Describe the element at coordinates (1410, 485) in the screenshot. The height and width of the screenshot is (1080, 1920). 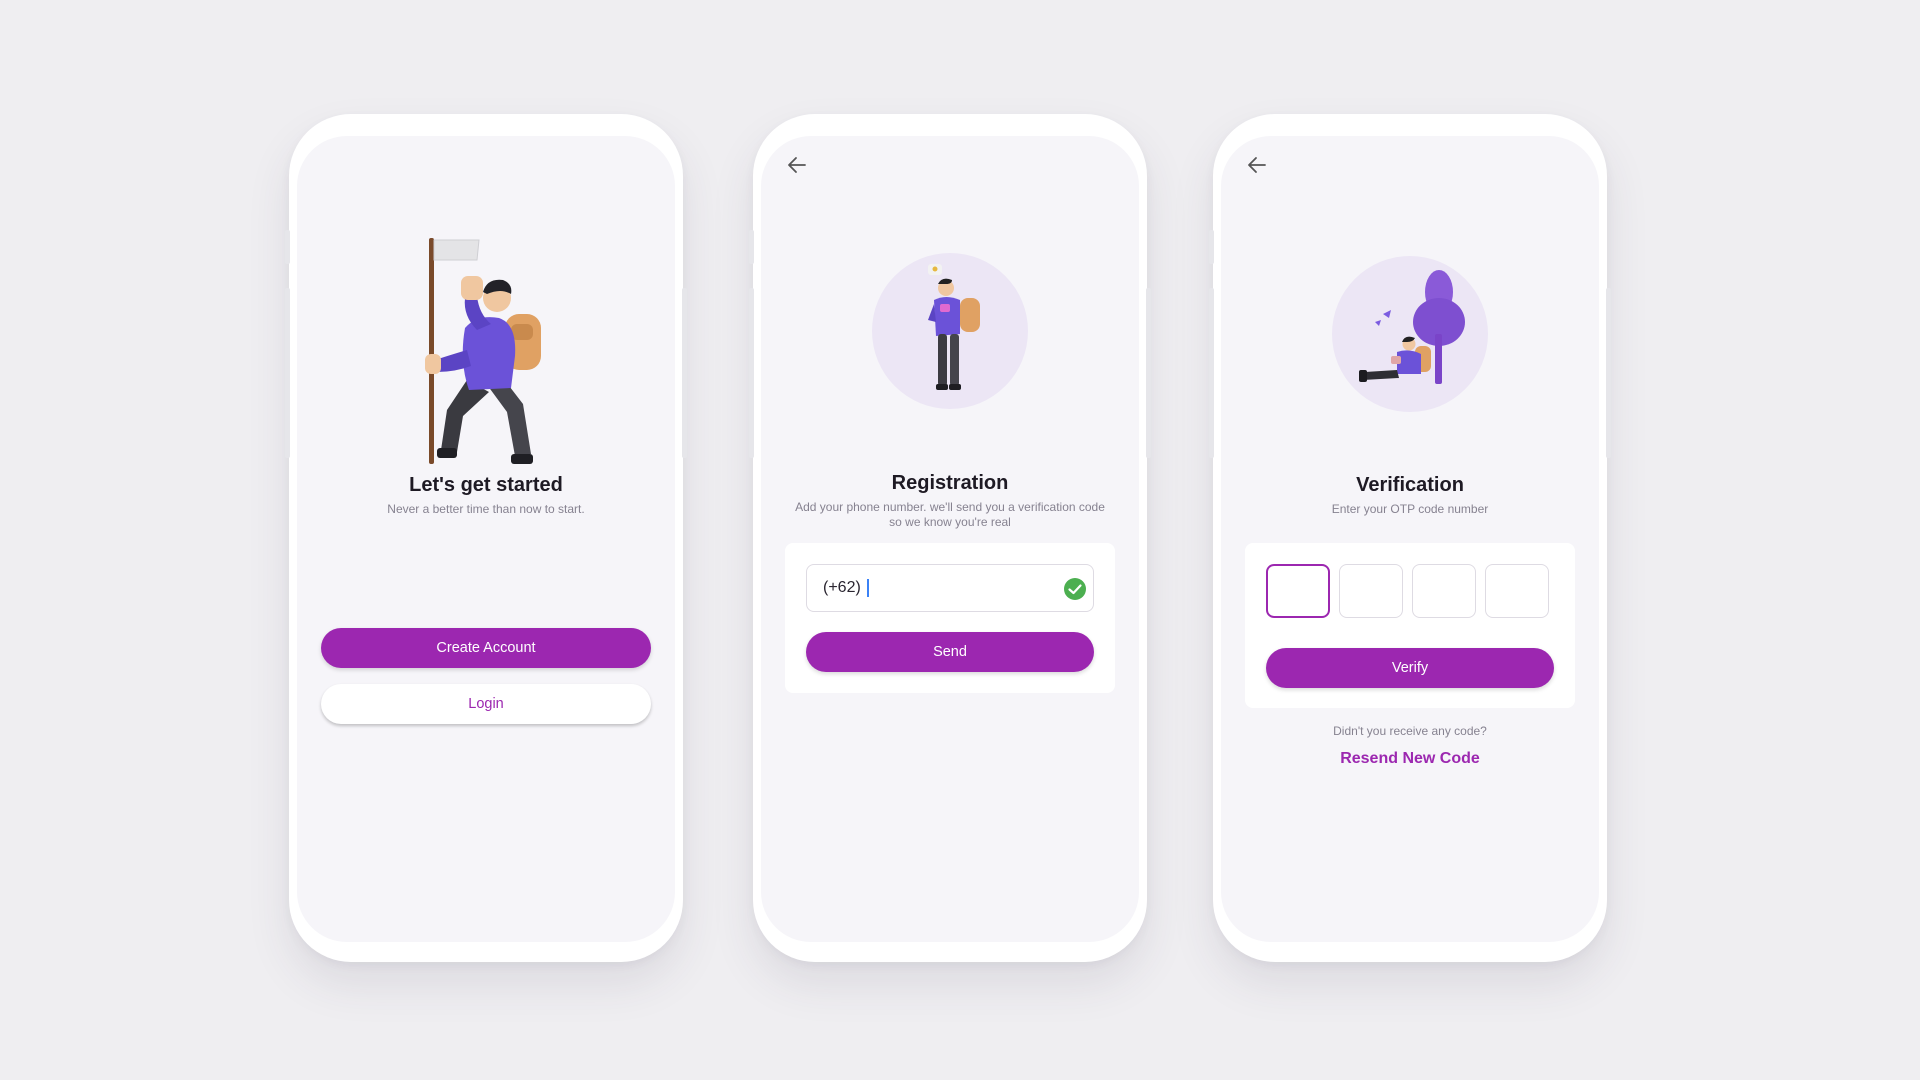
I see `verification-title: Verification` at that location.